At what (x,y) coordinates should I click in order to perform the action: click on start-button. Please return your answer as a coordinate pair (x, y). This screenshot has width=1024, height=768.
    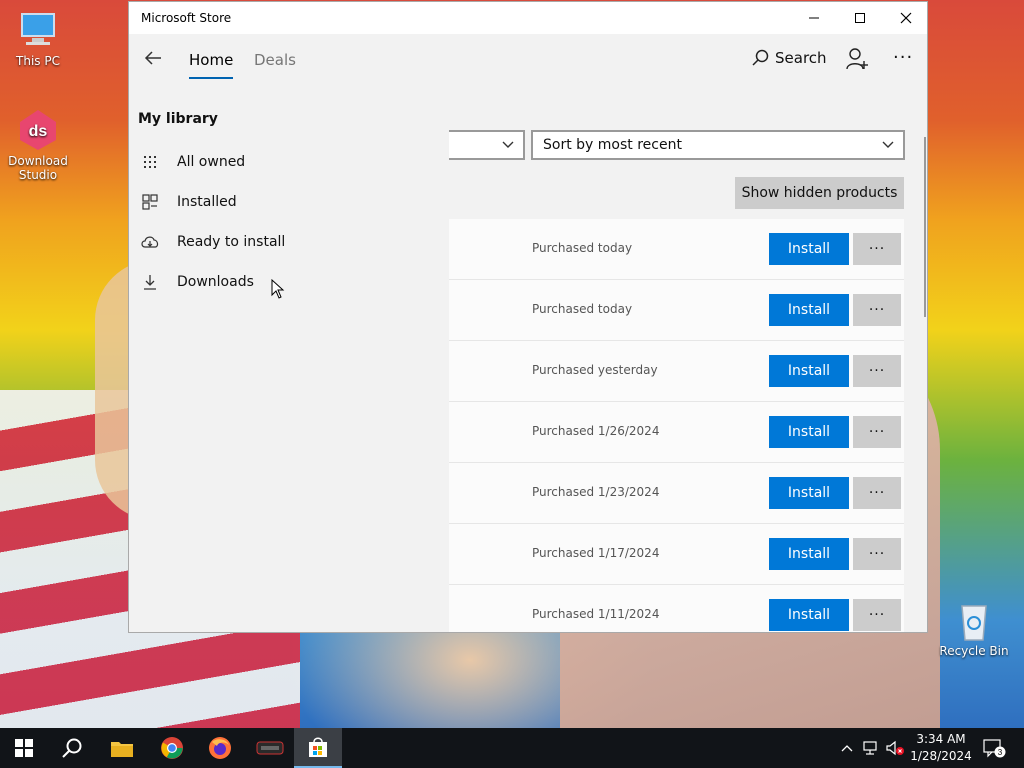
    Looking at the image, I should click on (24, 748).